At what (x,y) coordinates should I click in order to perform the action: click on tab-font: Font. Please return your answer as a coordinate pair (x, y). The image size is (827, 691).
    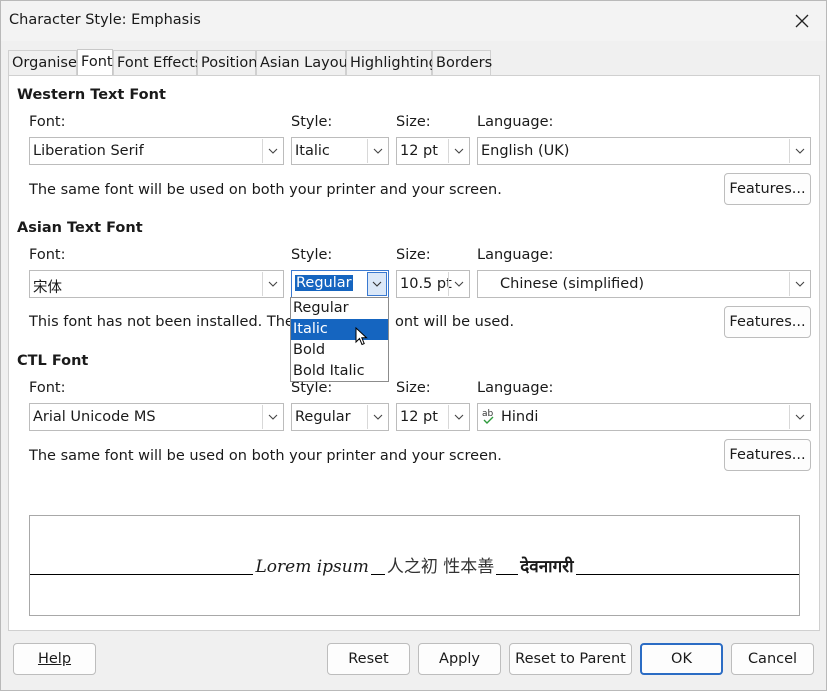
    Looking at the image, I should click on (95, 62).